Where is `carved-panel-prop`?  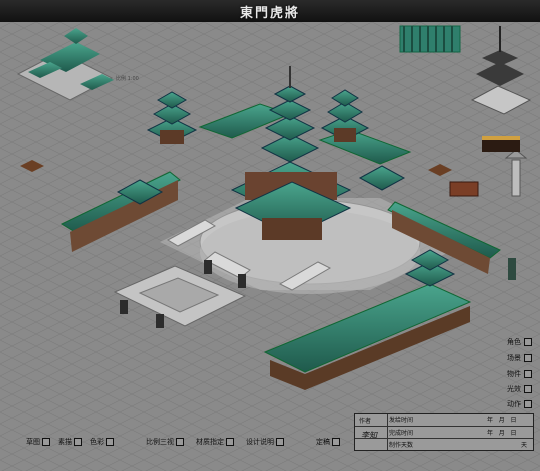
carved-panel-prop is located at coordinates (464, 189).